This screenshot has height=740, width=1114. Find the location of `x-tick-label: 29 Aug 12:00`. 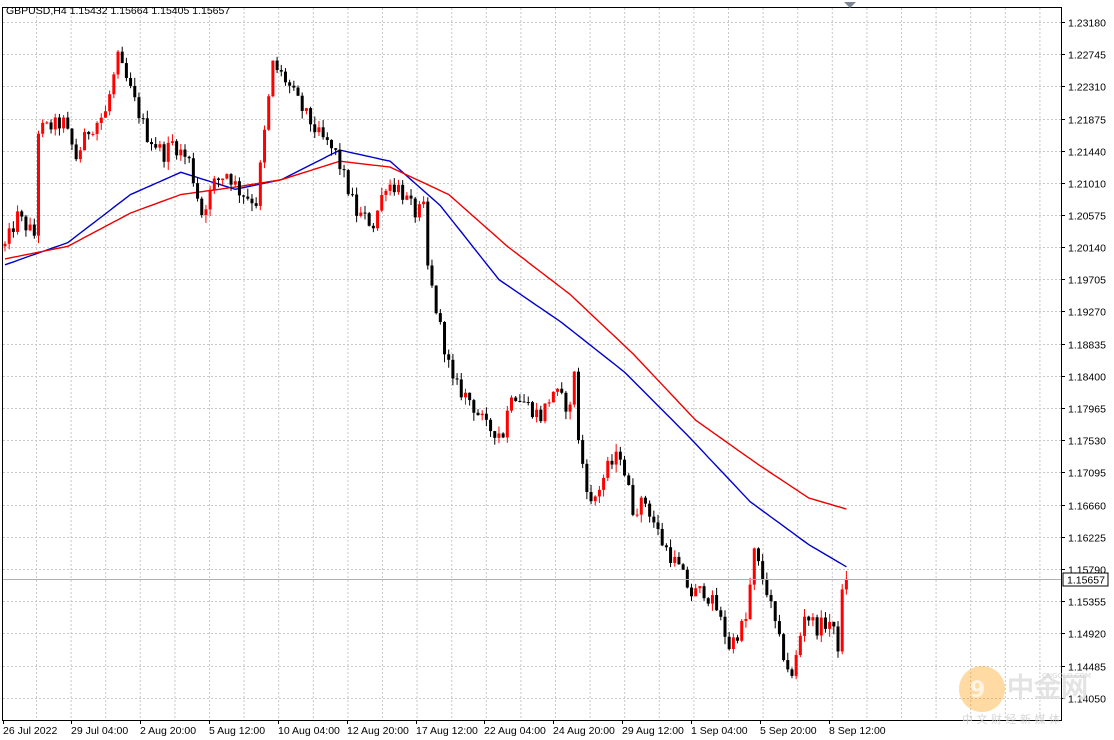

x-tick-label: 29 Aug 12:00 is located at coordinates (653, 731).